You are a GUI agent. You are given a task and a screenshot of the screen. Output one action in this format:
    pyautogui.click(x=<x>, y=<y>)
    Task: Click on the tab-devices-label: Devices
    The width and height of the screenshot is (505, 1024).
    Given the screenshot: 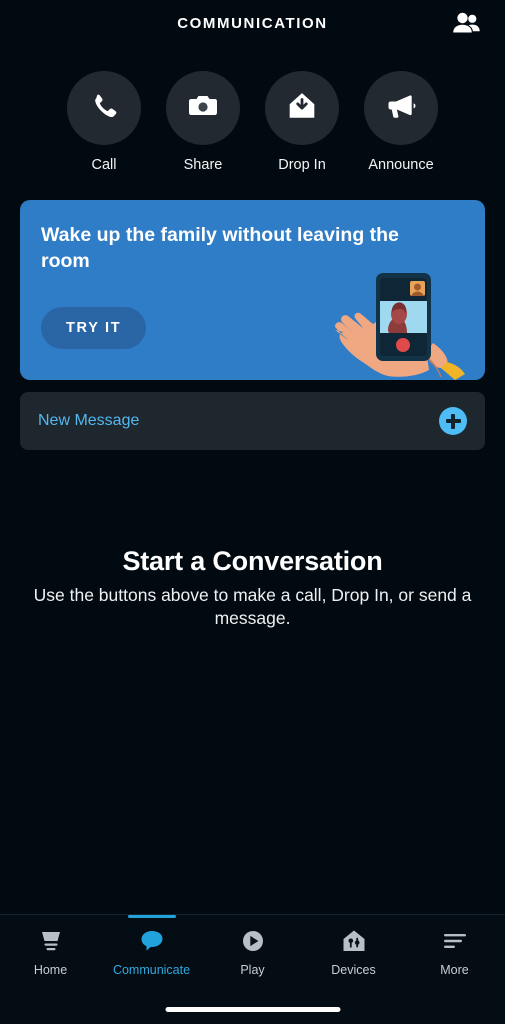 What is the action you would take?
    pyautogui.click(x=353, y=970)
    